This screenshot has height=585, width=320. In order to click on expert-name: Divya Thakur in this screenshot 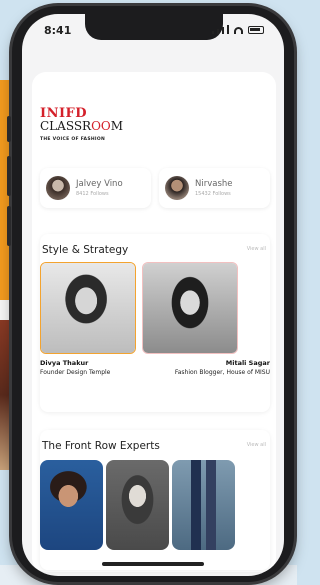, I will do `click(64, 363)`.